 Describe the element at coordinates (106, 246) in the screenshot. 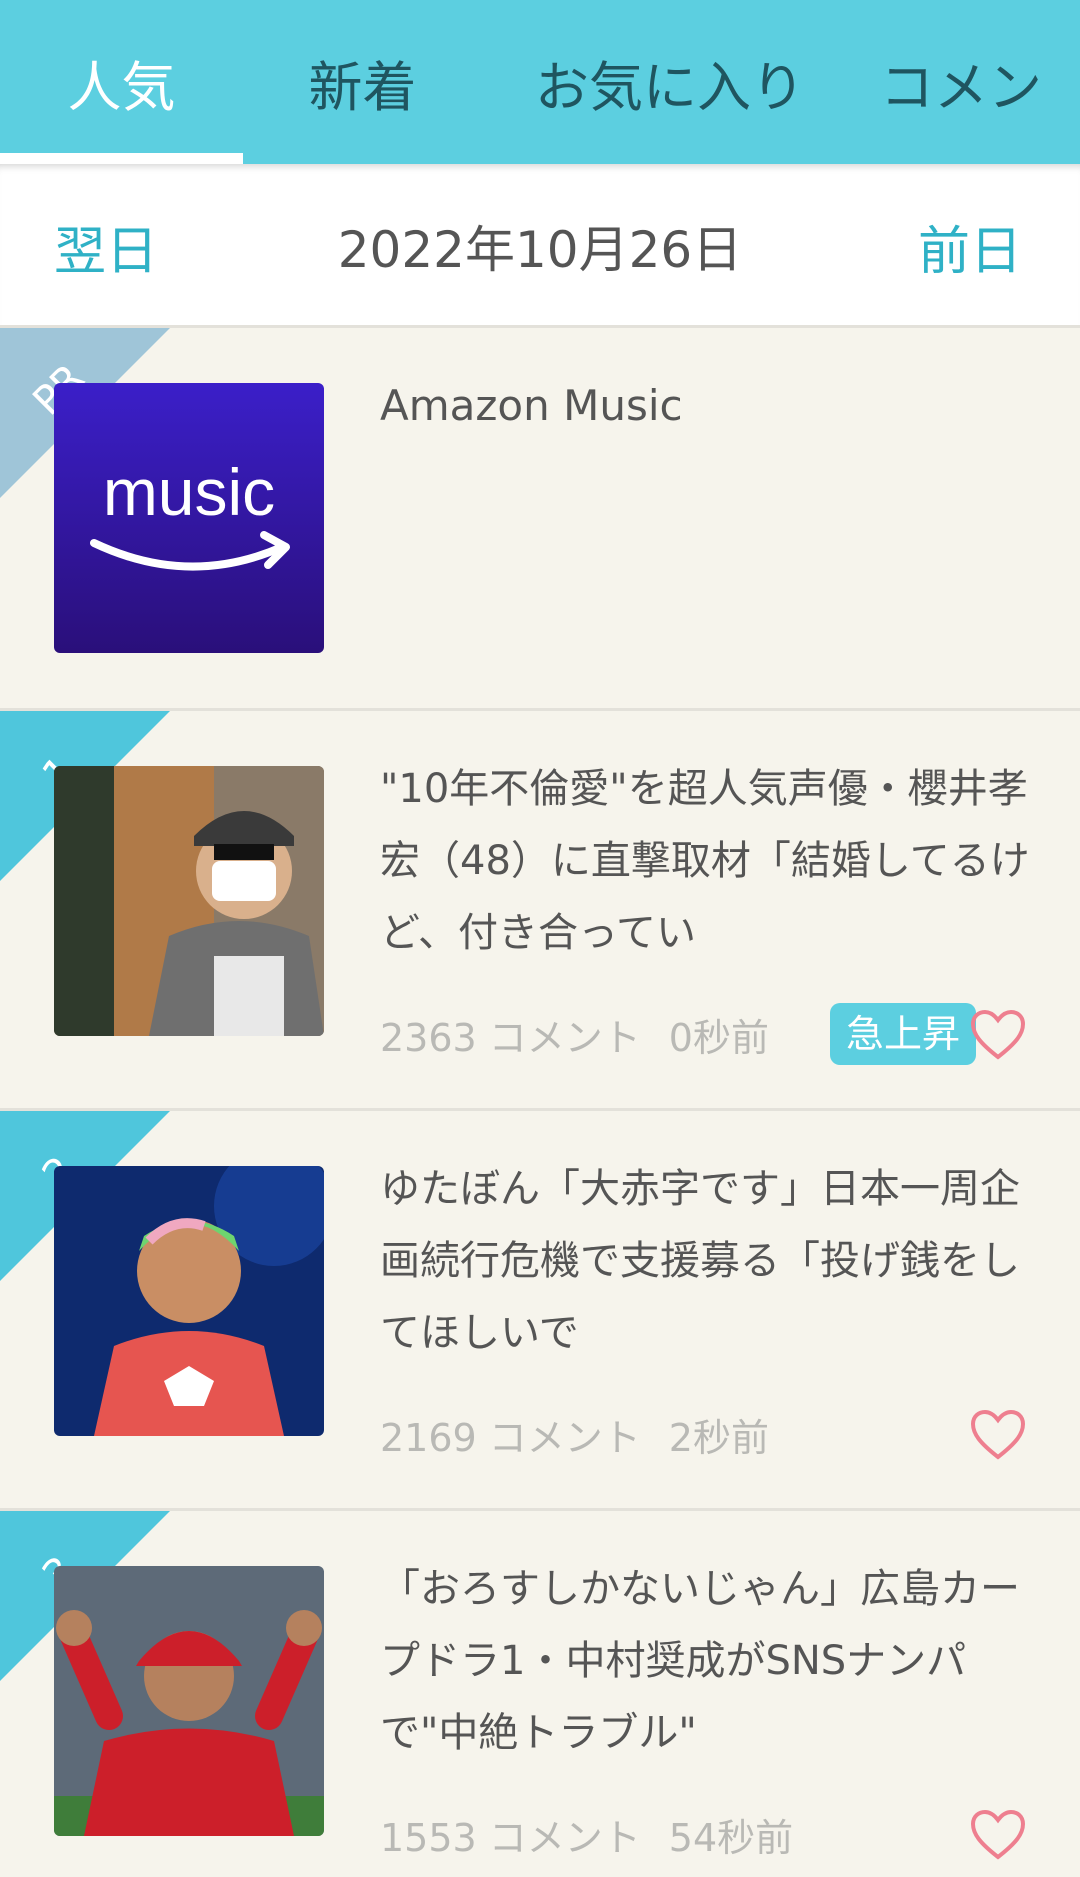

I see `next-day-button: 翌日` at that location.